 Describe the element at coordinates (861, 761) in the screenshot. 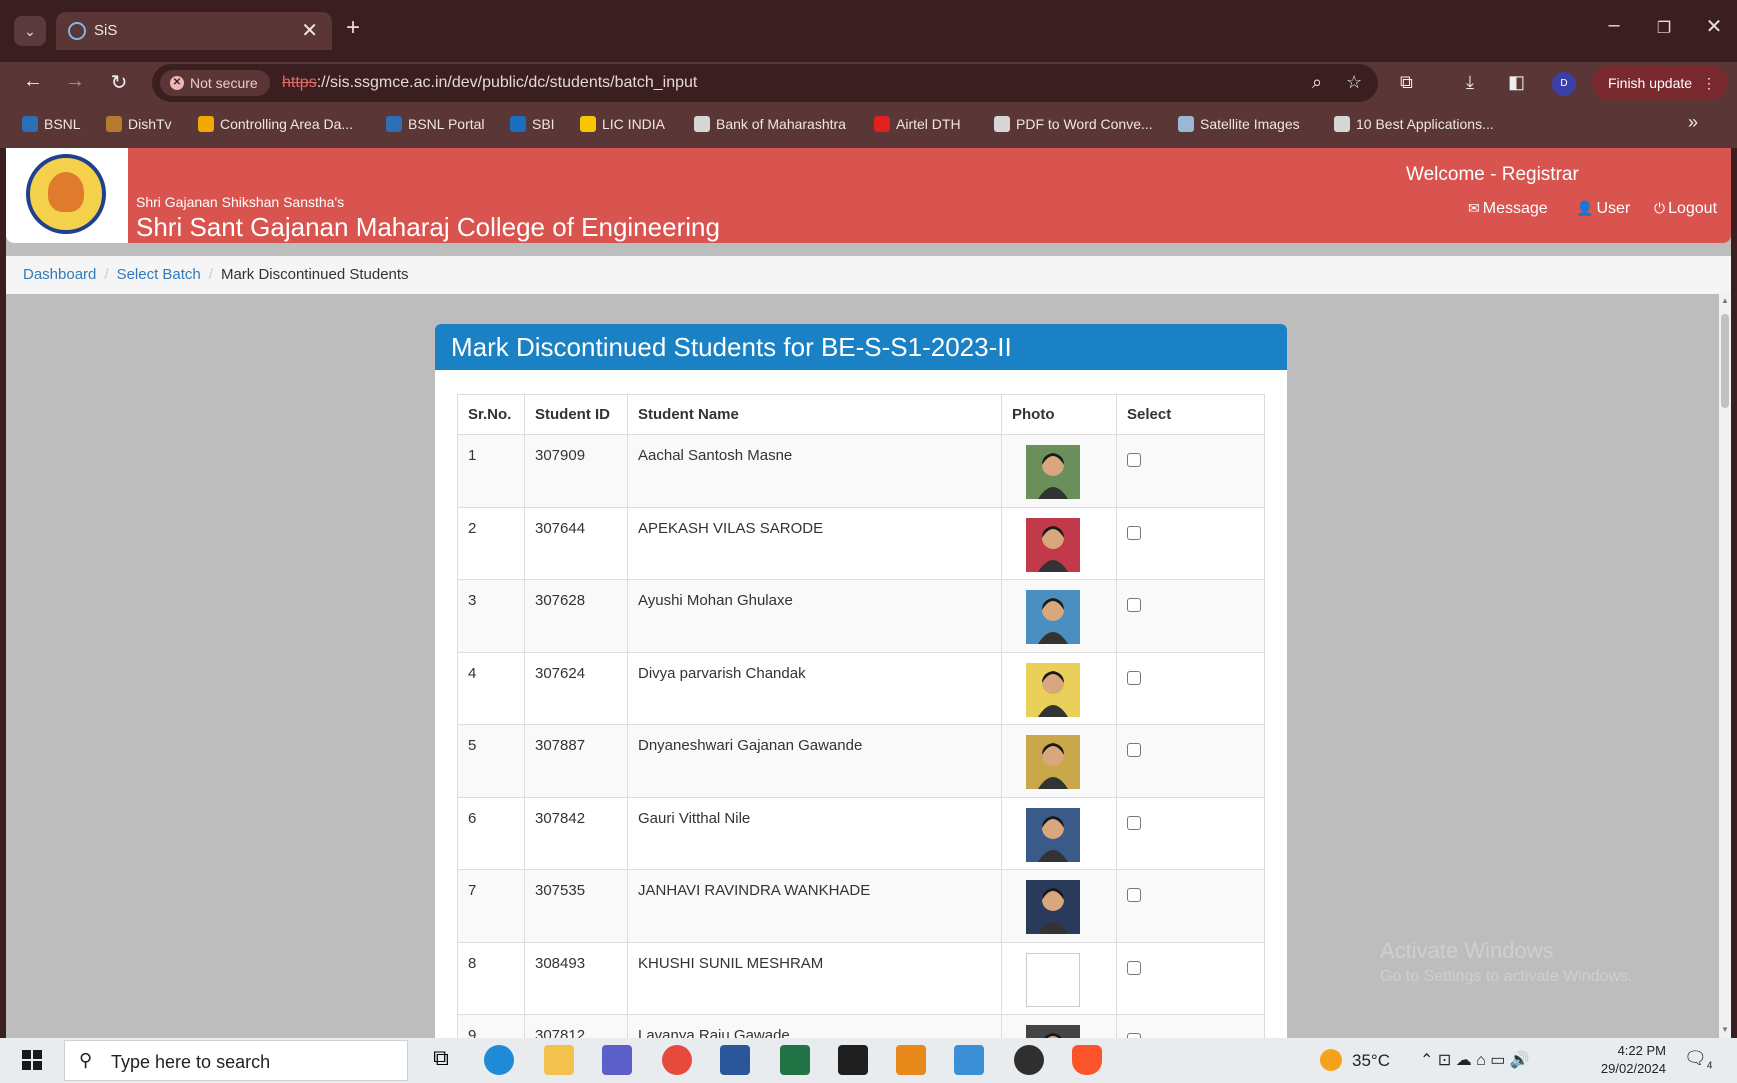

I see `table-row: 5 307887 Dnyaneshwari Gajanan Gawande` at that location.